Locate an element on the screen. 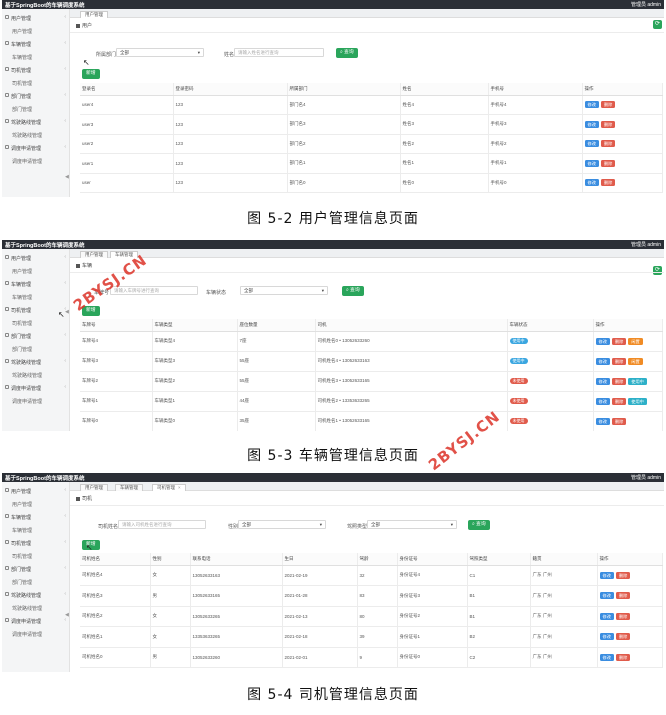  status-badge: 未使用 is located at coordinates (518, 381).